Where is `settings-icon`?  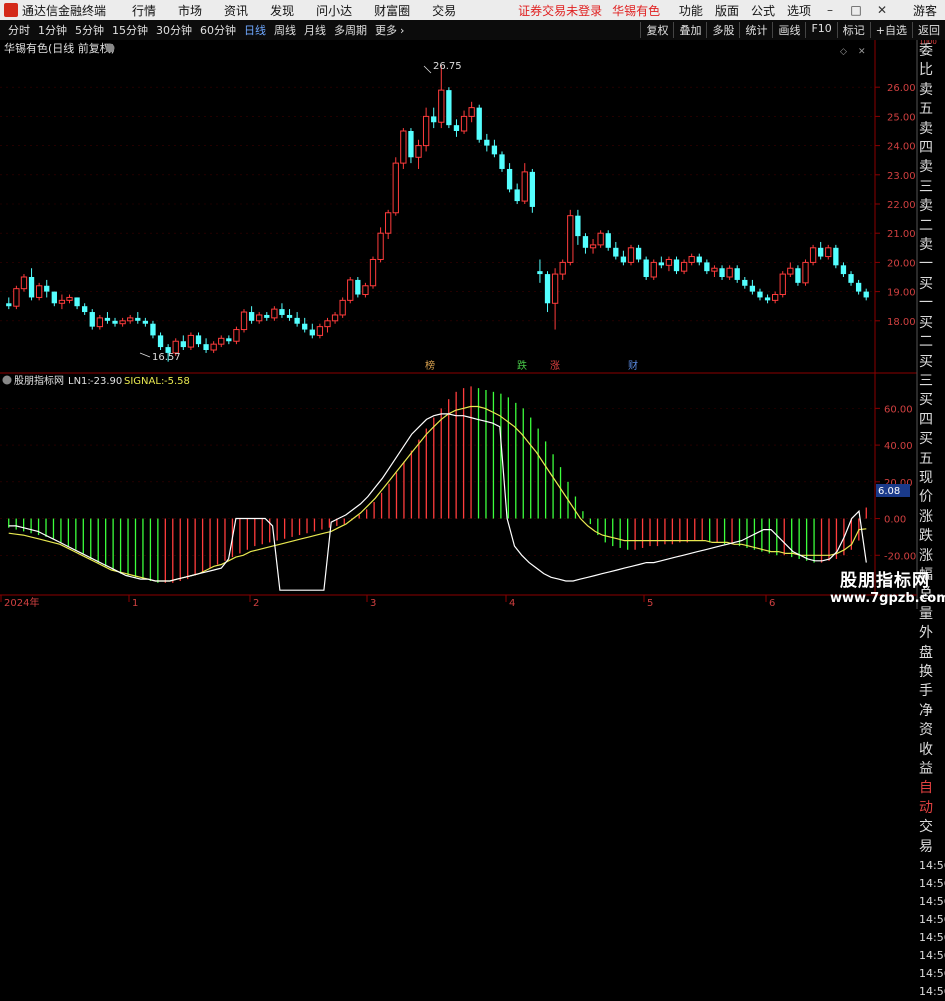
settings-icon is located at coordinates (110, 48).